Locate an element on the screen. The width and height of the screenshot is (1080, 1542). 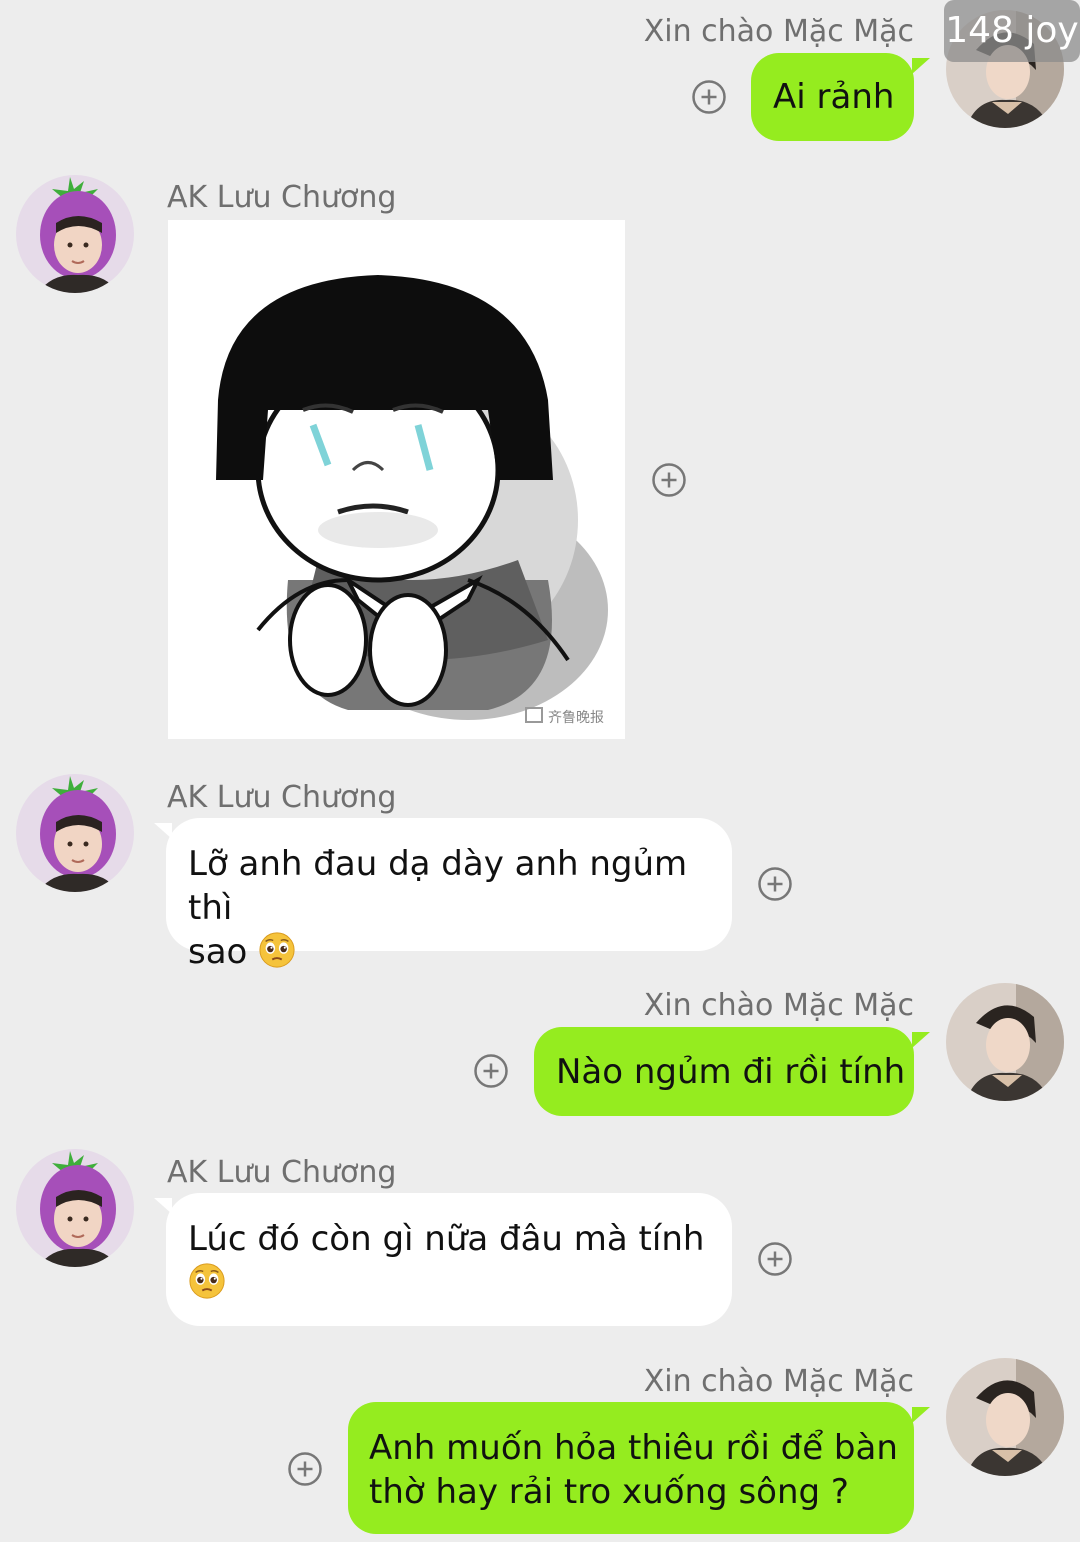
message-bubble: Ai rảnh is located at coordinates (832, 97).